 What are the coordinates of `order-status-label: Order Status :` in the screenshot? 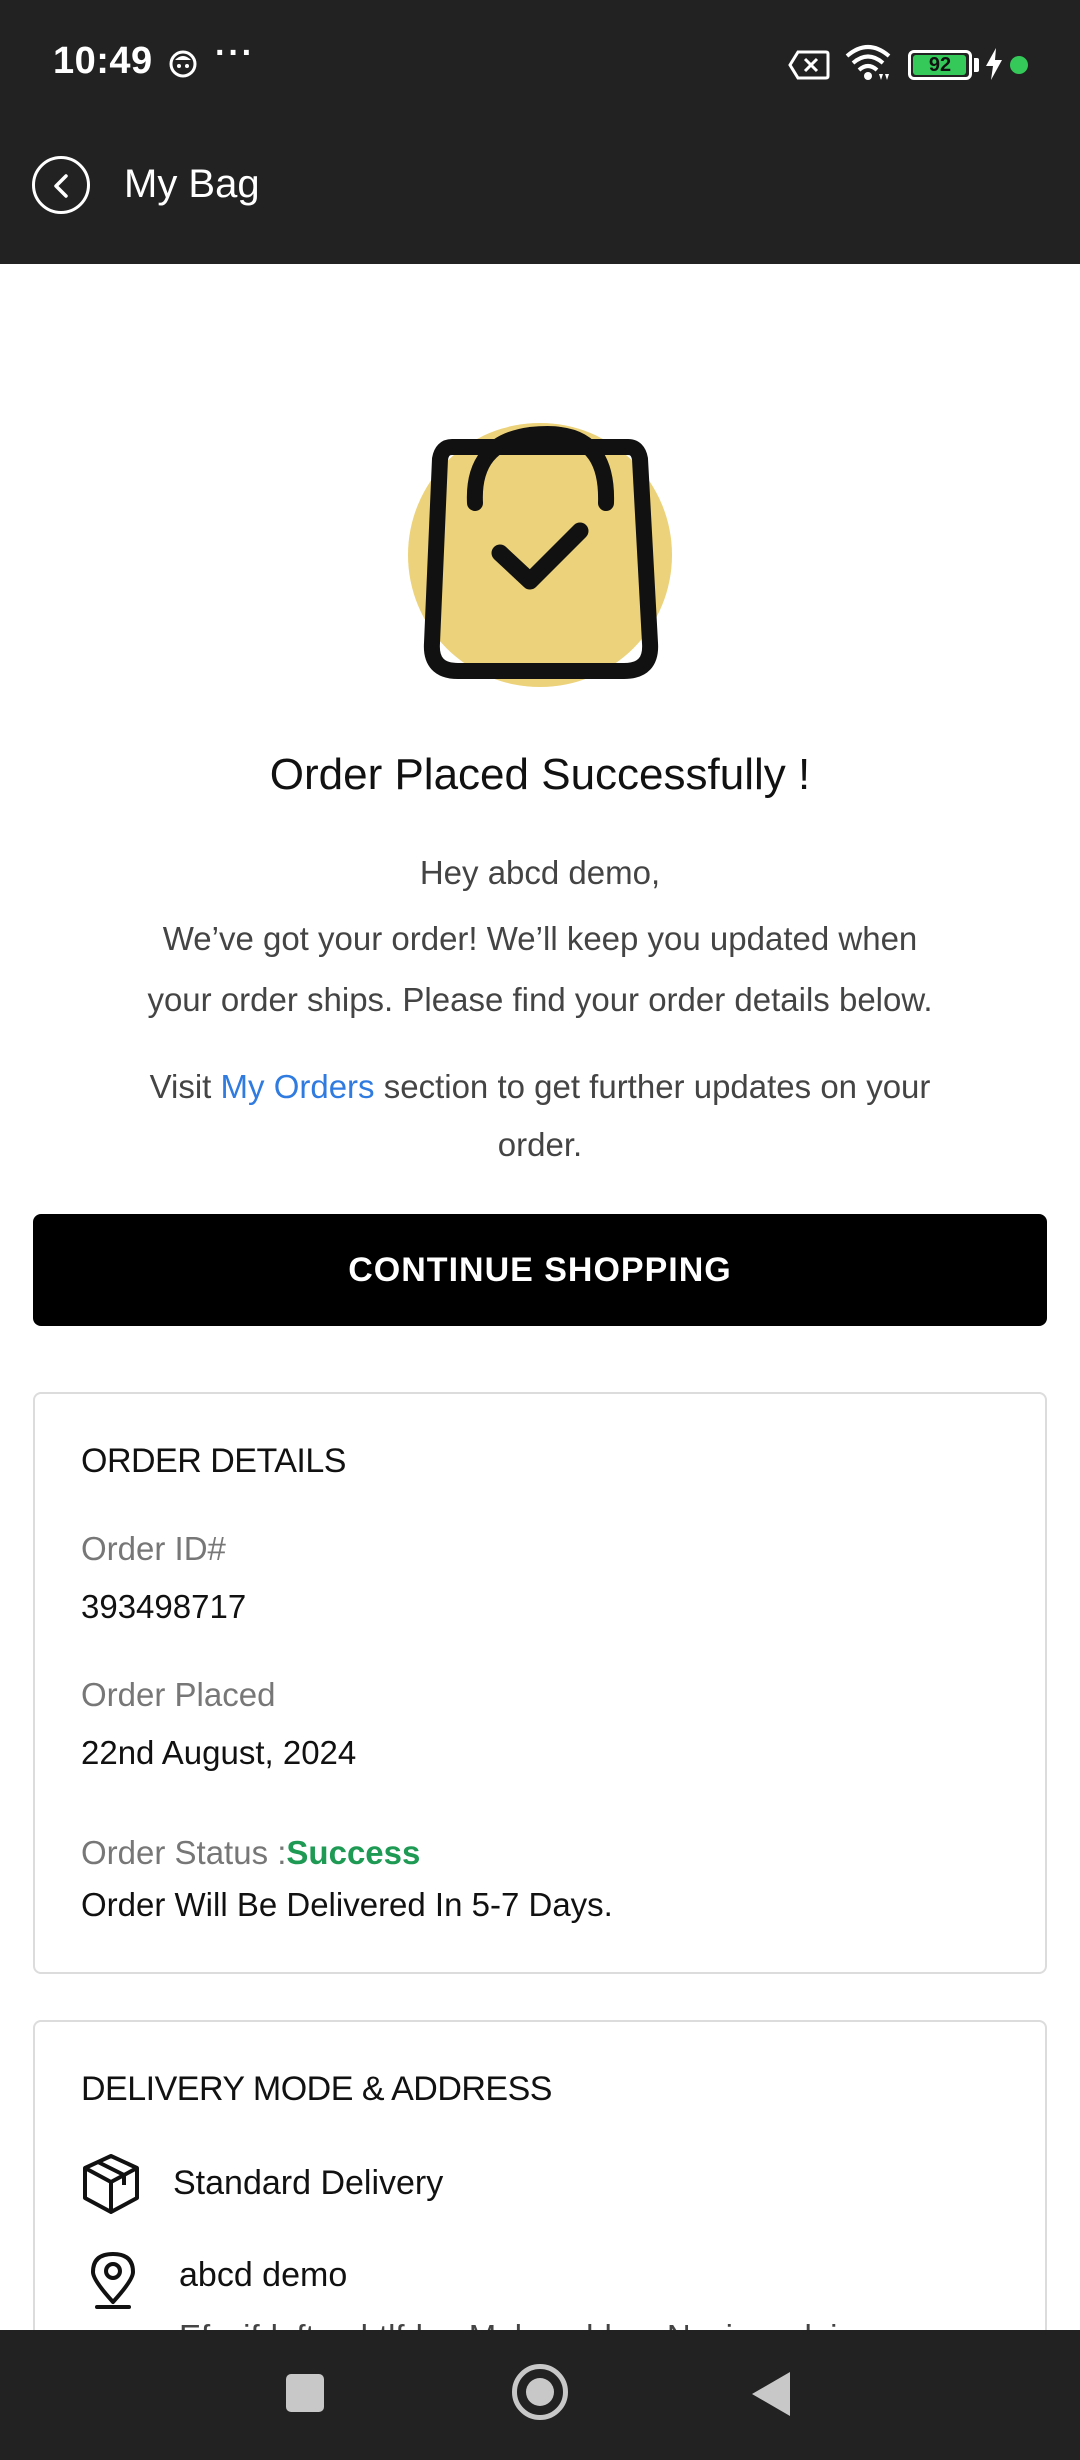 It's located at (184, 1852).